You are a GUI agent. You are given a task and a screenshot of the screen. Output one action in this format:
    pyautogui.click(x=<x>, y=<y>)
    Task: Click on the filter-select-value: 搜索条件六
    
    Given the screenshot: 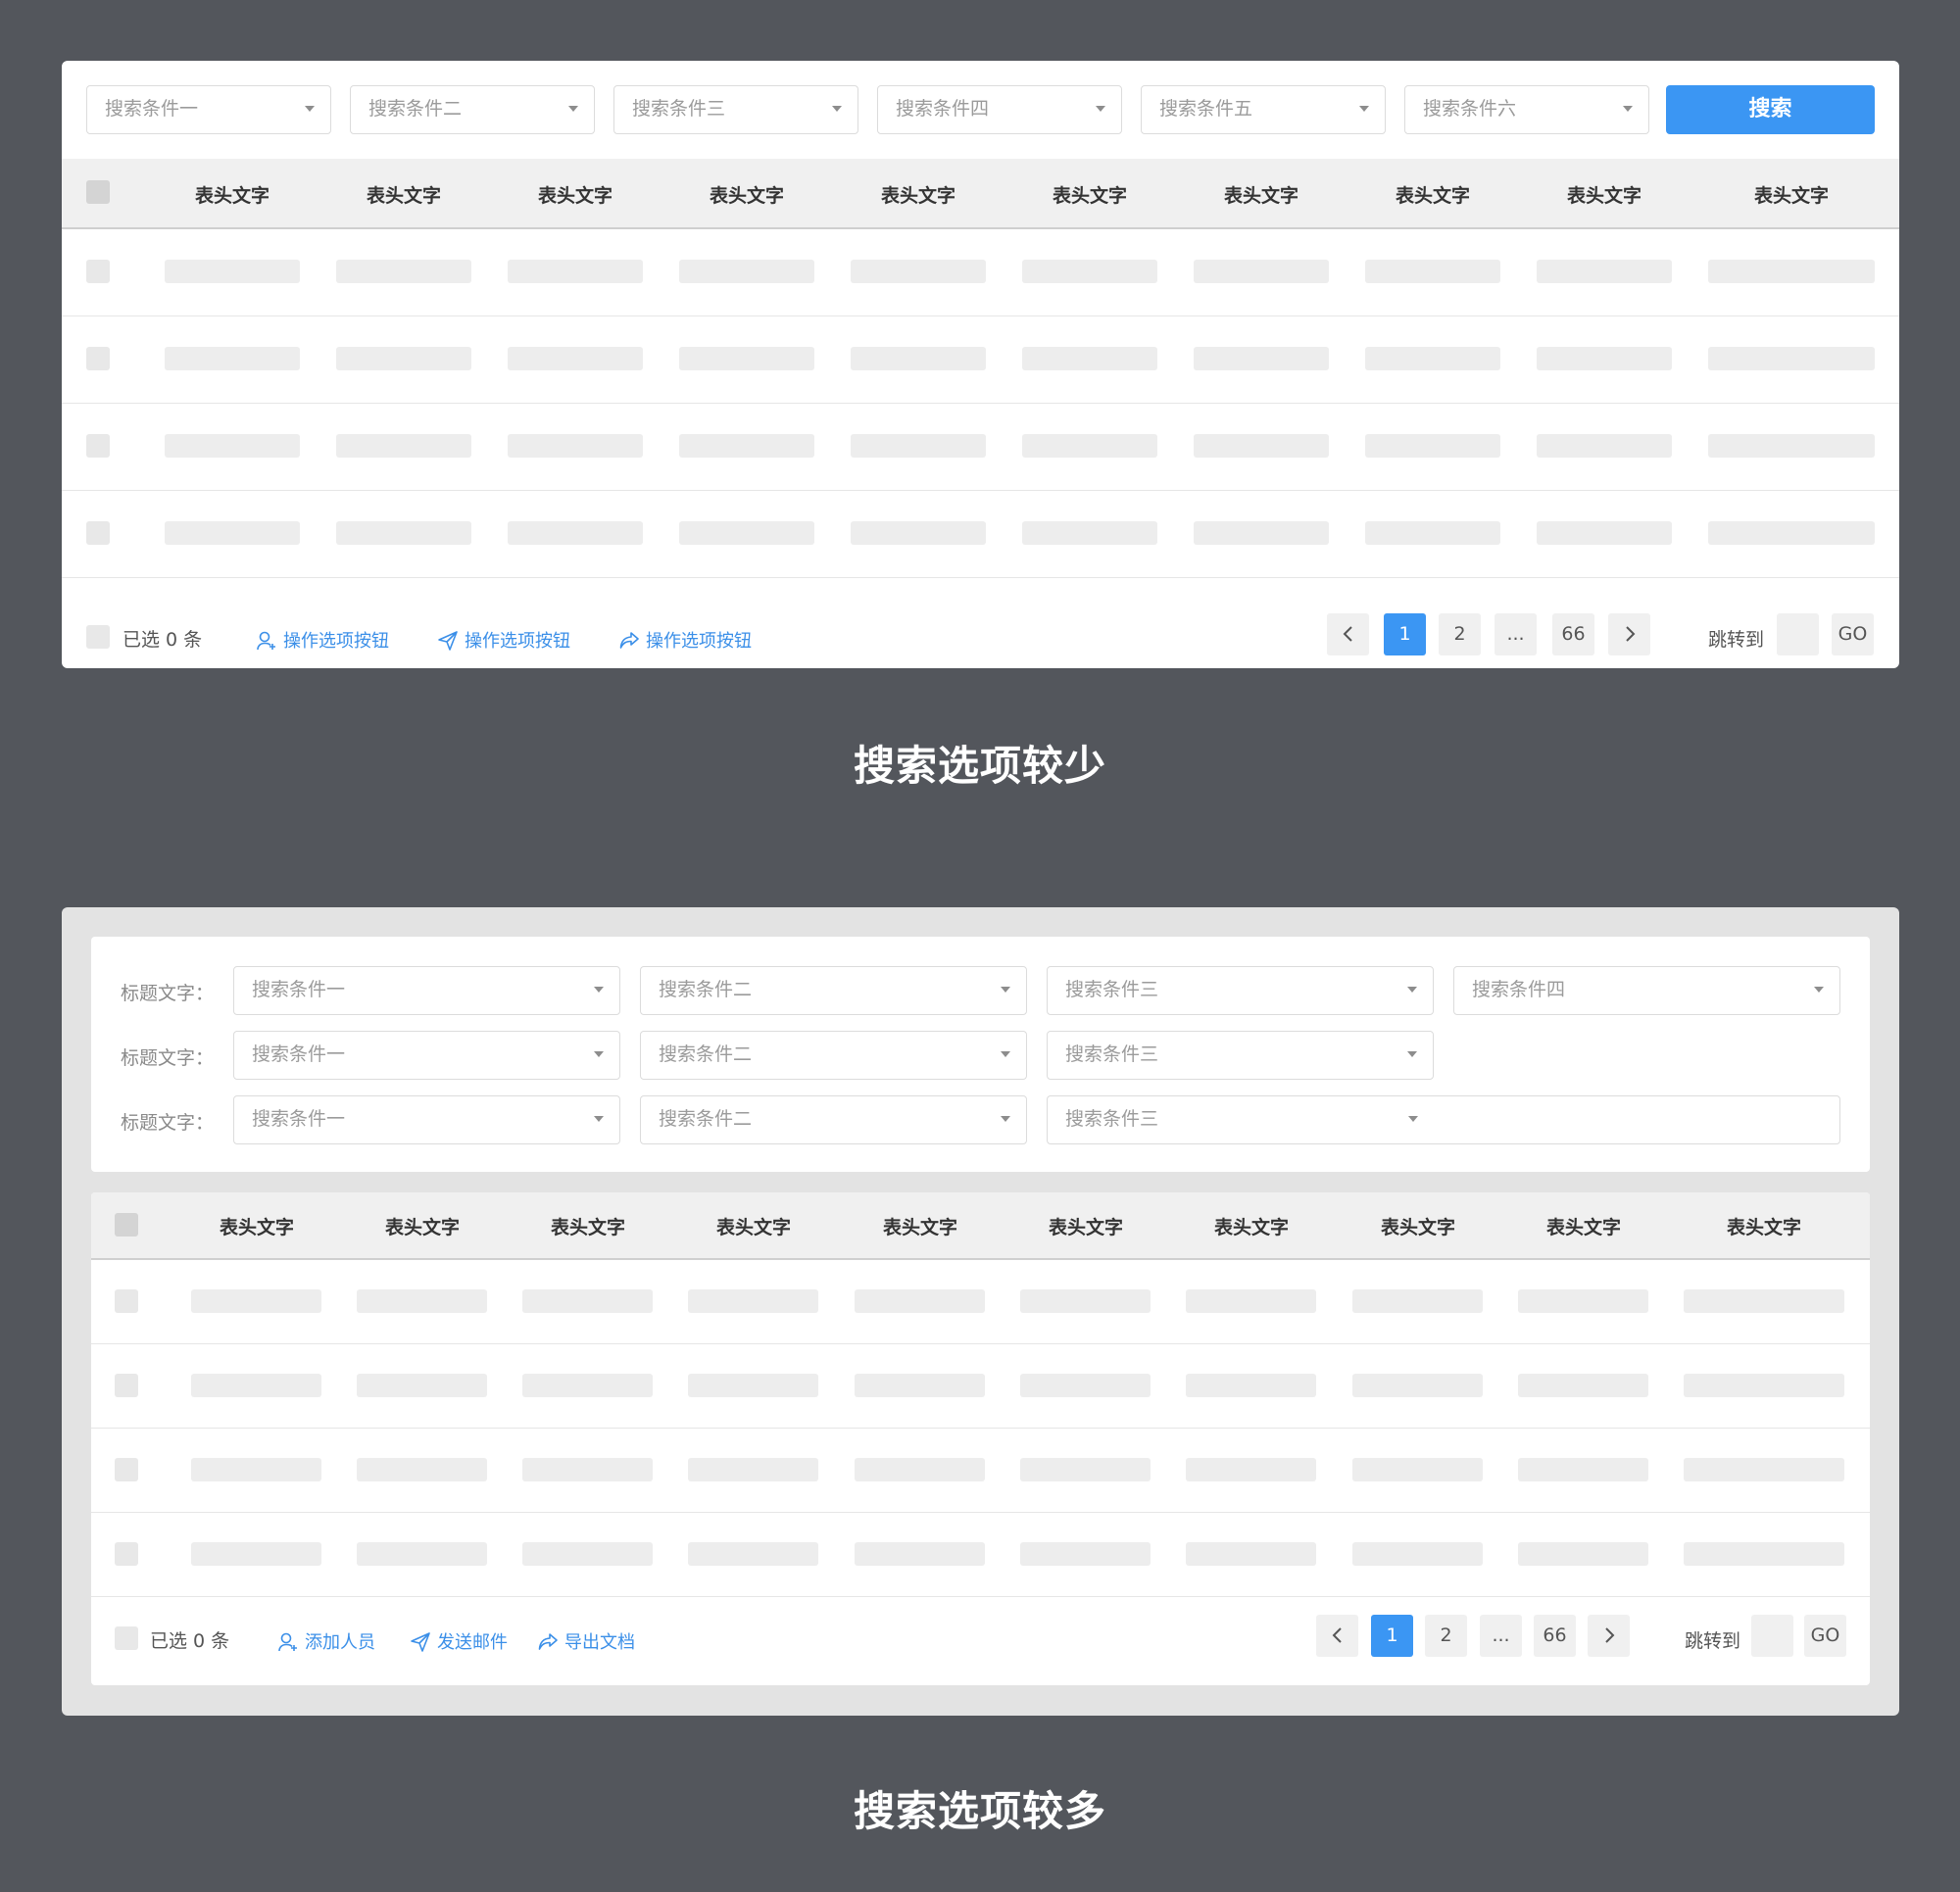 What is the action you would take?
    pyautogui.click(x=1470, y=109)
    